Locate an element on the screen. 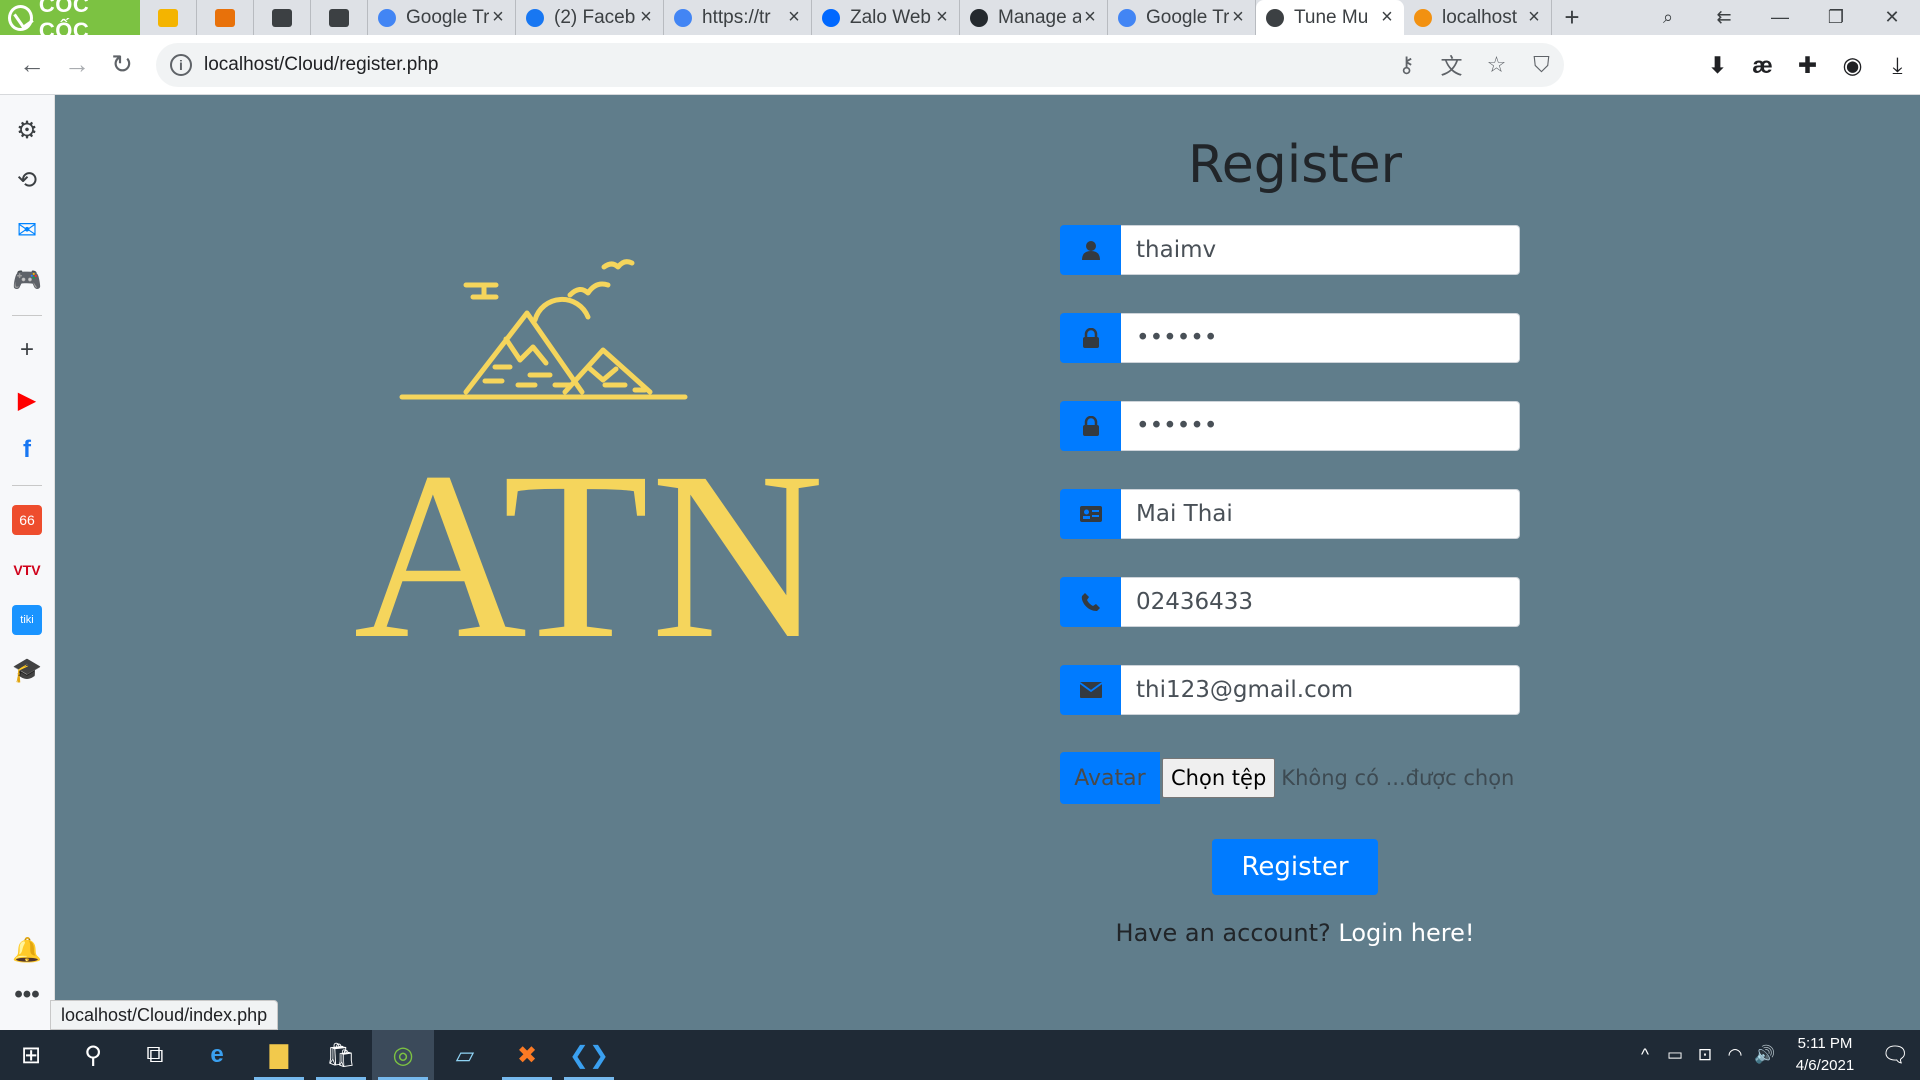 The image size is (1920, 1080). lock-icon is located at coordinates (1090, 338).